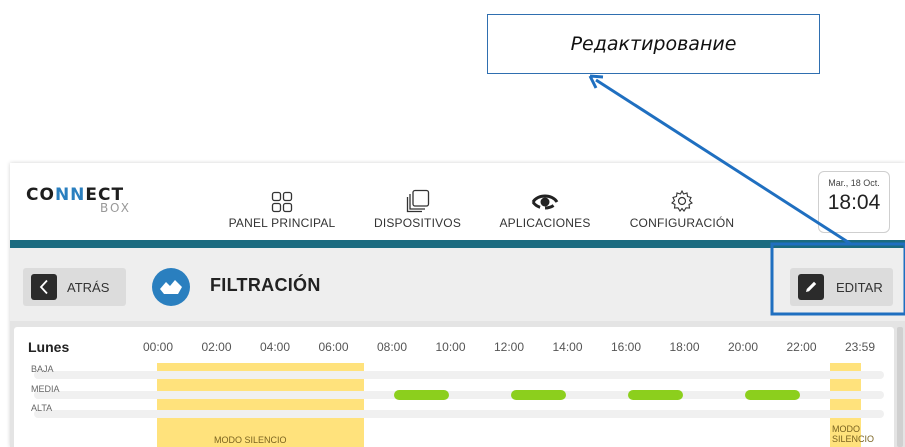 The height and width of the screenshot is (447, 905). What do you see at coordinates (333, 347) in the screenshot?
I see `time-tick-label: 06:00` at bounding box center [333, 347].